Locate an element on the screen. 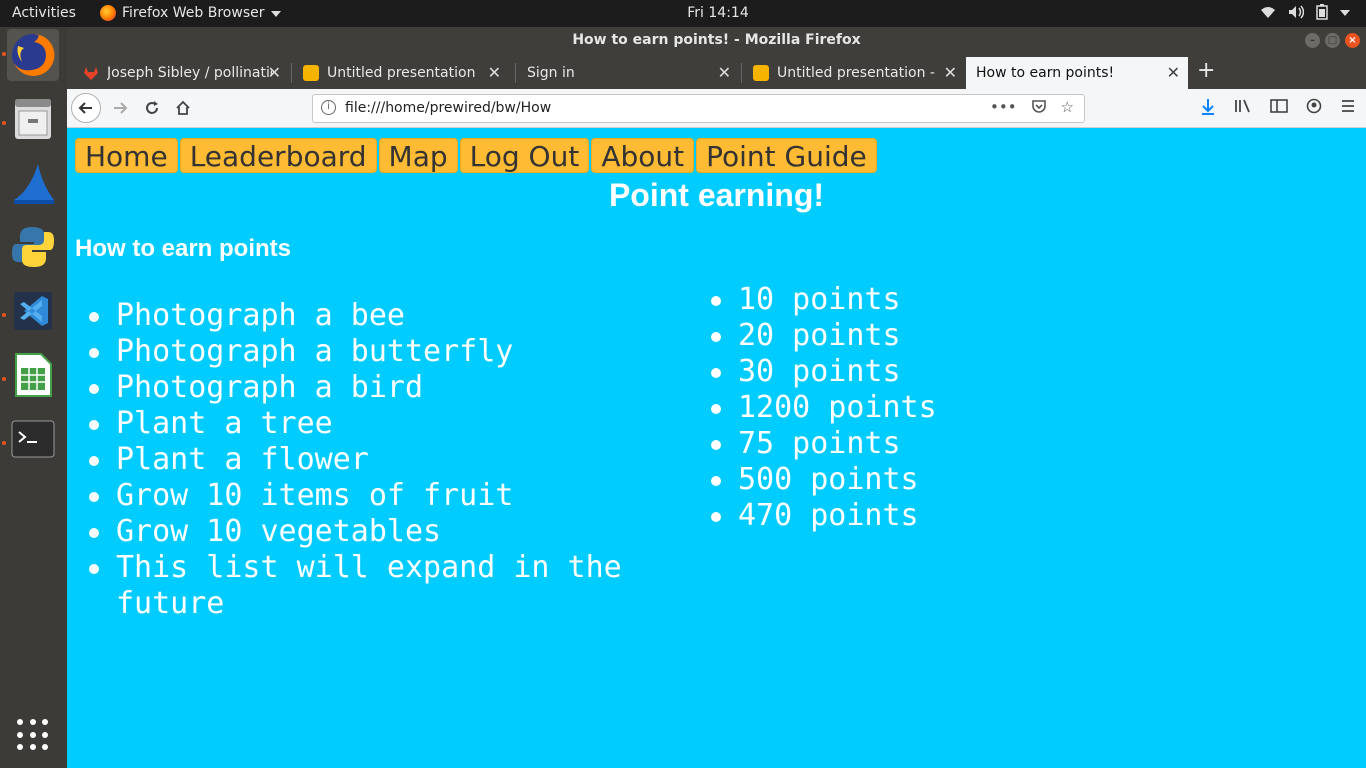 This screenshot has height=768, width=1366. list-item: 75 points is located at coordinates (897, 444).